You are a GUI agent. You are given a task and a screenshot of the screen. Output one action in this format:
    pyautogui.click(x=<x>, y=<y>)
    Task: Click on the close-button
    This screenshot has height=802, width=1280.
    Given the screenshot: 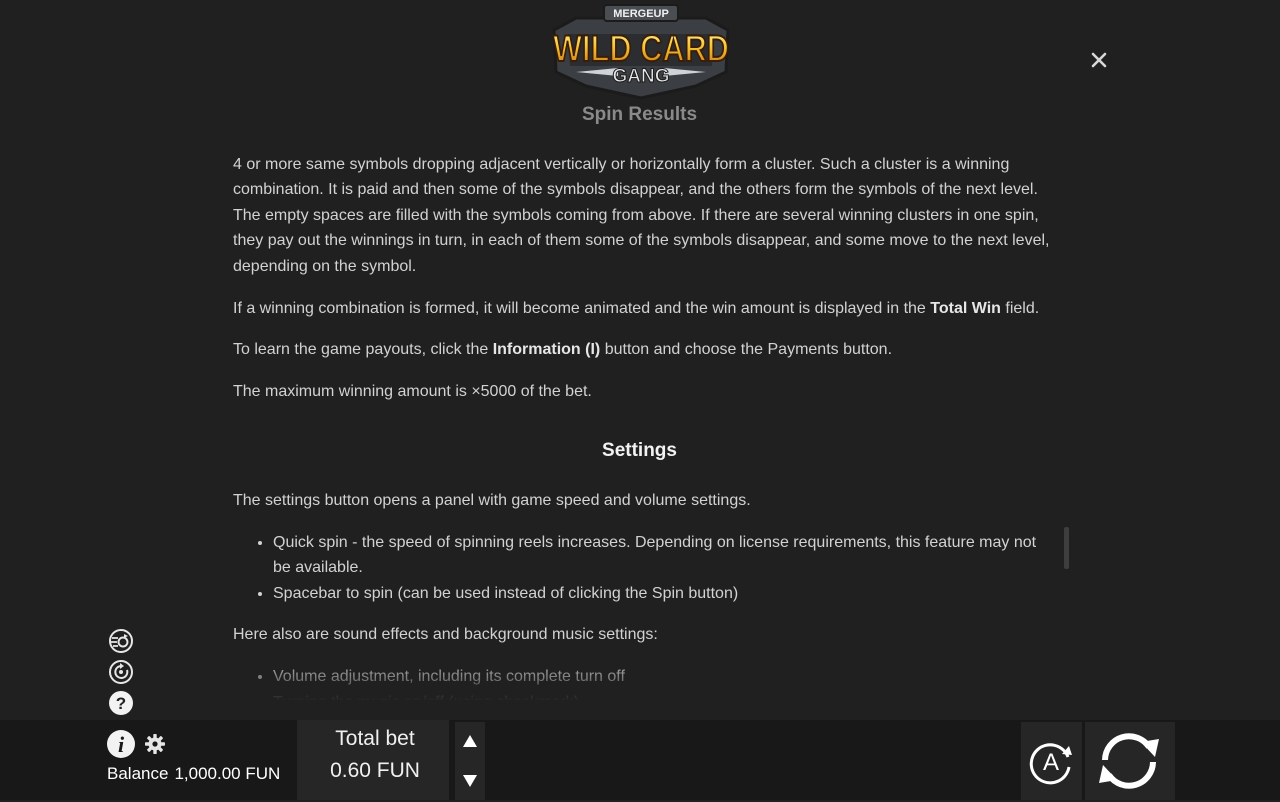 What is the action you would take?
    pyautogui.click(x=1099, y=60)
    